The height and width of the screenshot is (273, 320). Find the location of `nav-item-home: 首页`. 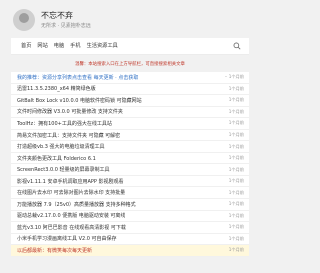

nav-item-home: 首页 is located at coordinates (26, 46).